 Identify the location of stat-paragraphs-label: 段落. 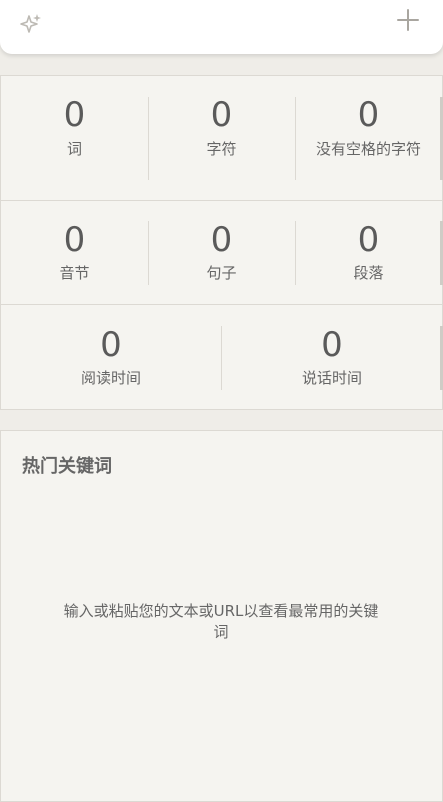
(368, 273).